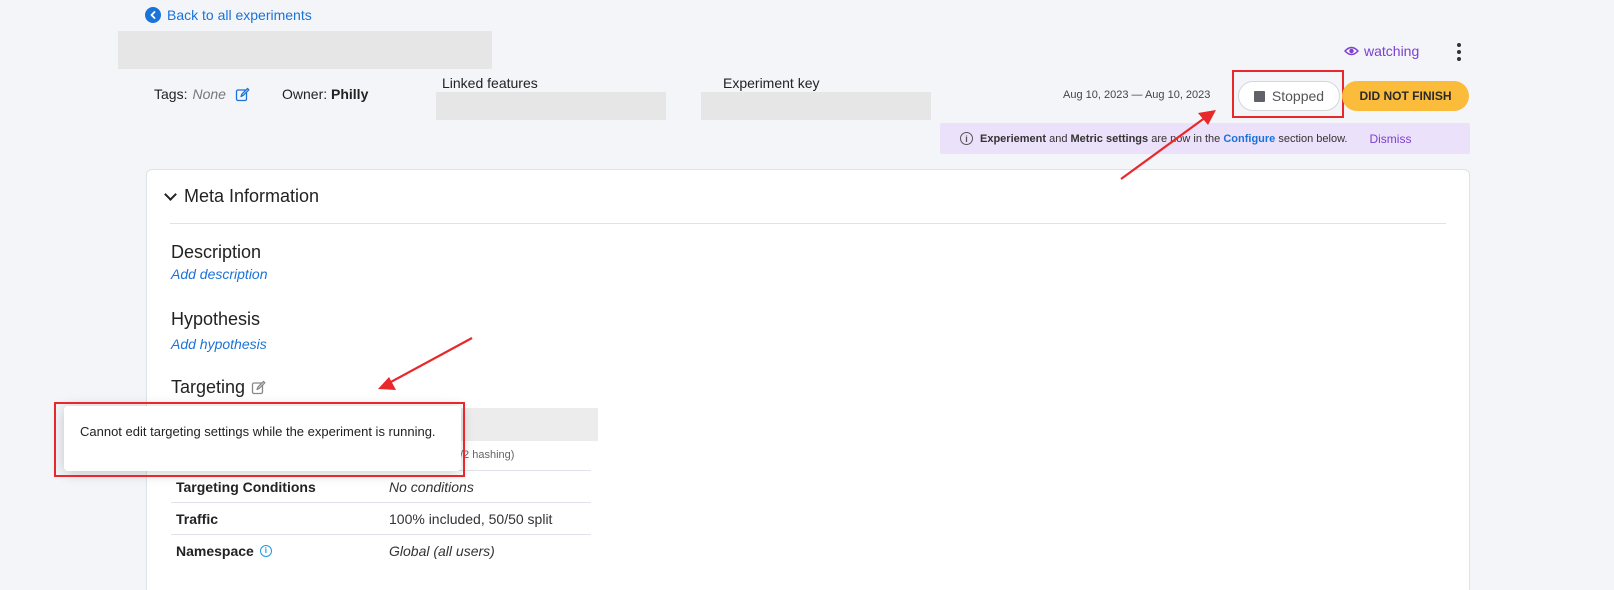  I want to click on divider, so click(808, 223).